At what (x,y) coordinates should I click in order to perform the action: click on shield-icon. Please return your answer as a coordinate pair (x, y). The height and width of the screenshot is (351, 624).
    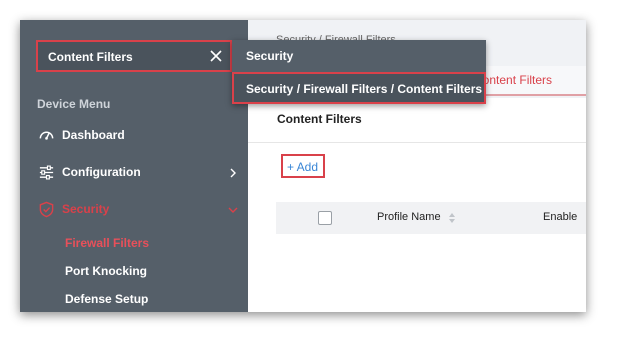
    Looking at the image, I should click on (46, 209).